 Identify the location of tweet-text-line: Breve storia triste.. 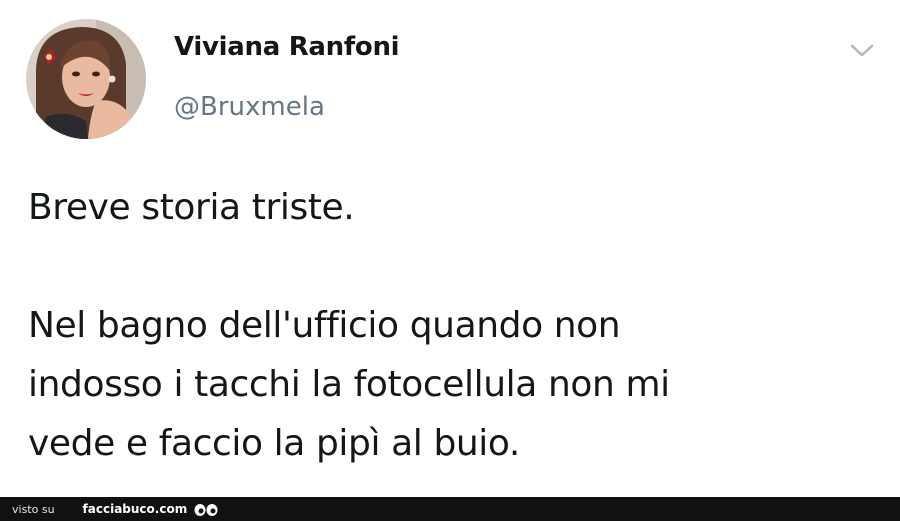
(191, 207).